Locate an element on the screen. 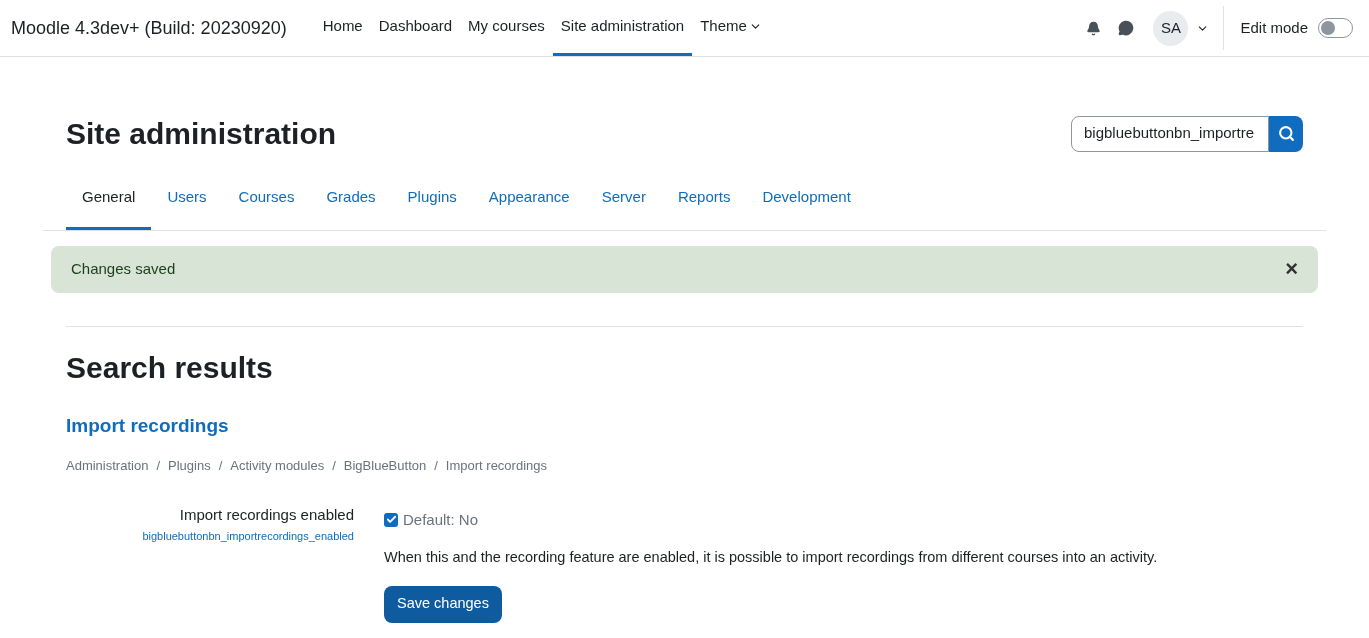 The height and width of the screenshot is (638, 1369). breadcrumb-item: Activity modules is located at coordinates (277, 466).